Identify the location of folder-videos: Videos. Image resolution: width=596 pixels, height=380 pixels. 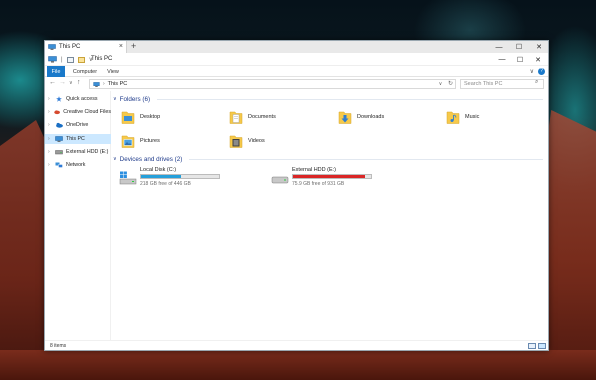
(247, 141).